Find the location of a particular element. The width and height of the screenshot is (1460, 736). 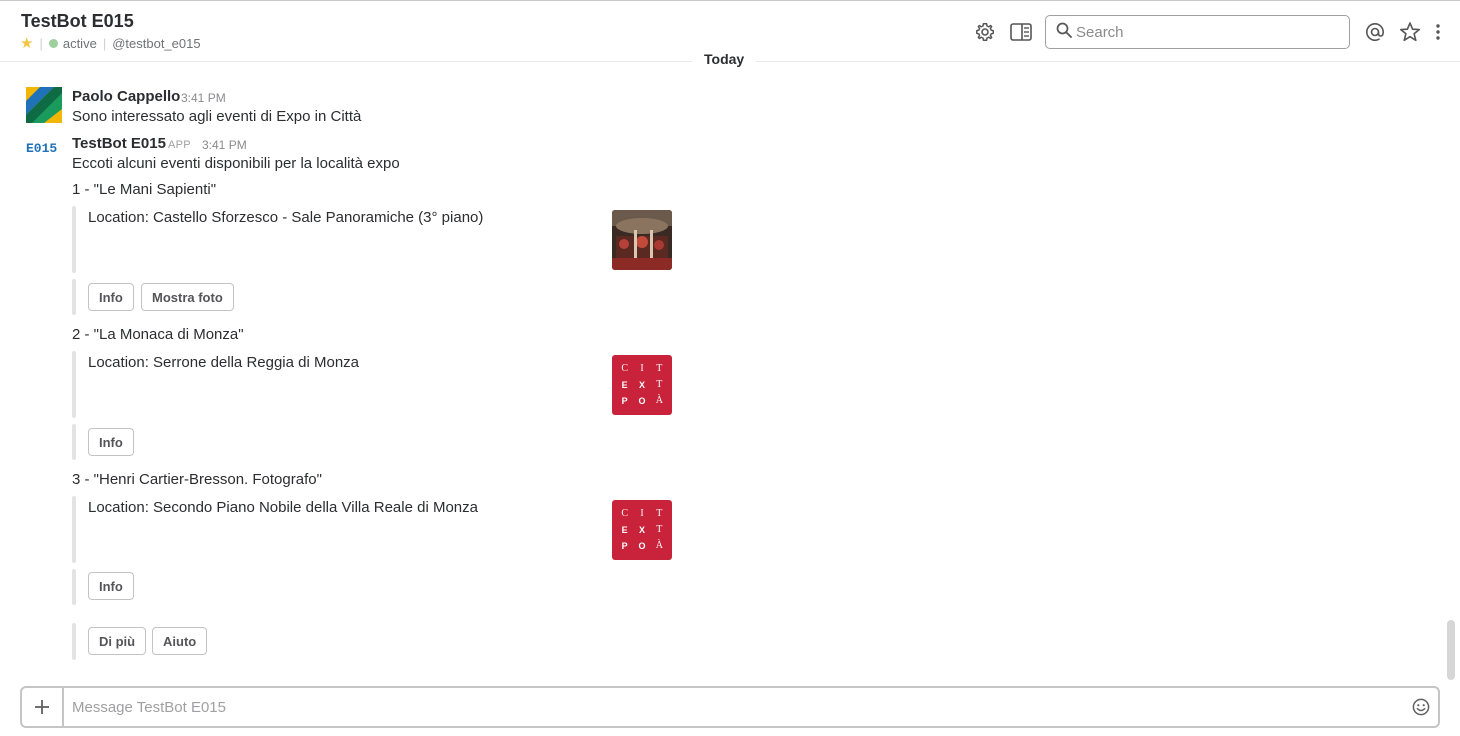

message-author: Paolo Cappello is located at coordinates (126, 96).